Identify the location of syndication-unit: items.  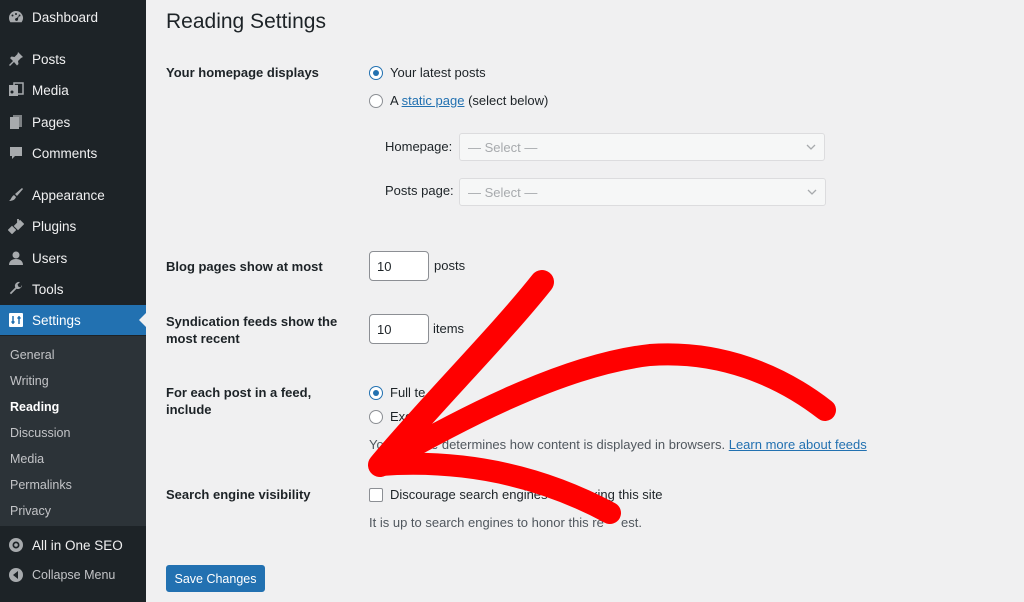
(449, 328).